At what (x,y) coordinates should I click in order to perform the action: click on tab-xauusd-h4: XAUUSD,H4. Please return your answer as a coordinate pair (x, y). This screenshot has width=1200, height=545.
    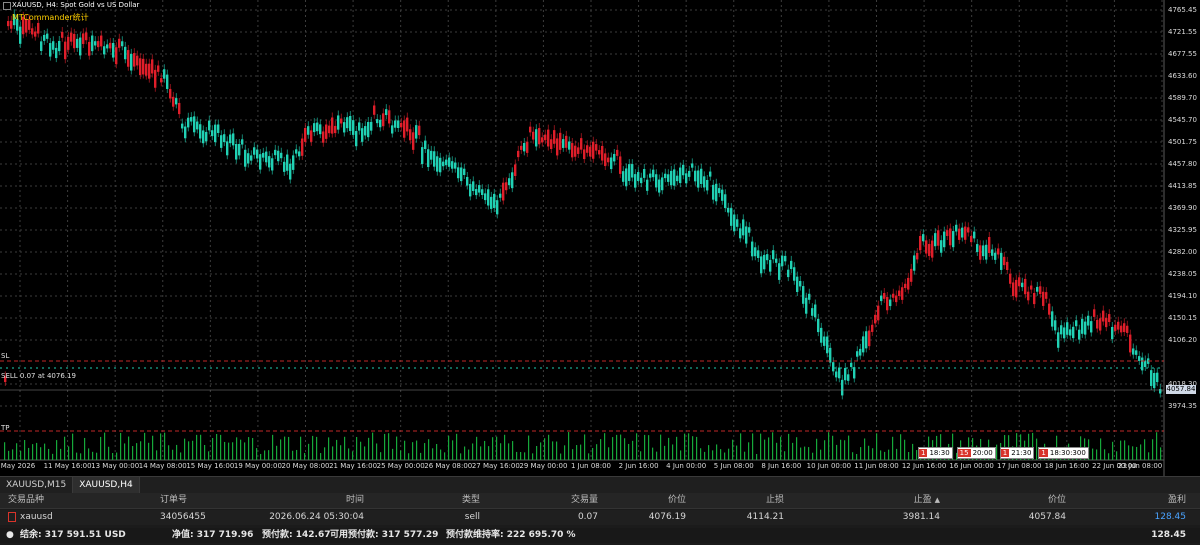
    Looking at the image, I should click on (106, 485).